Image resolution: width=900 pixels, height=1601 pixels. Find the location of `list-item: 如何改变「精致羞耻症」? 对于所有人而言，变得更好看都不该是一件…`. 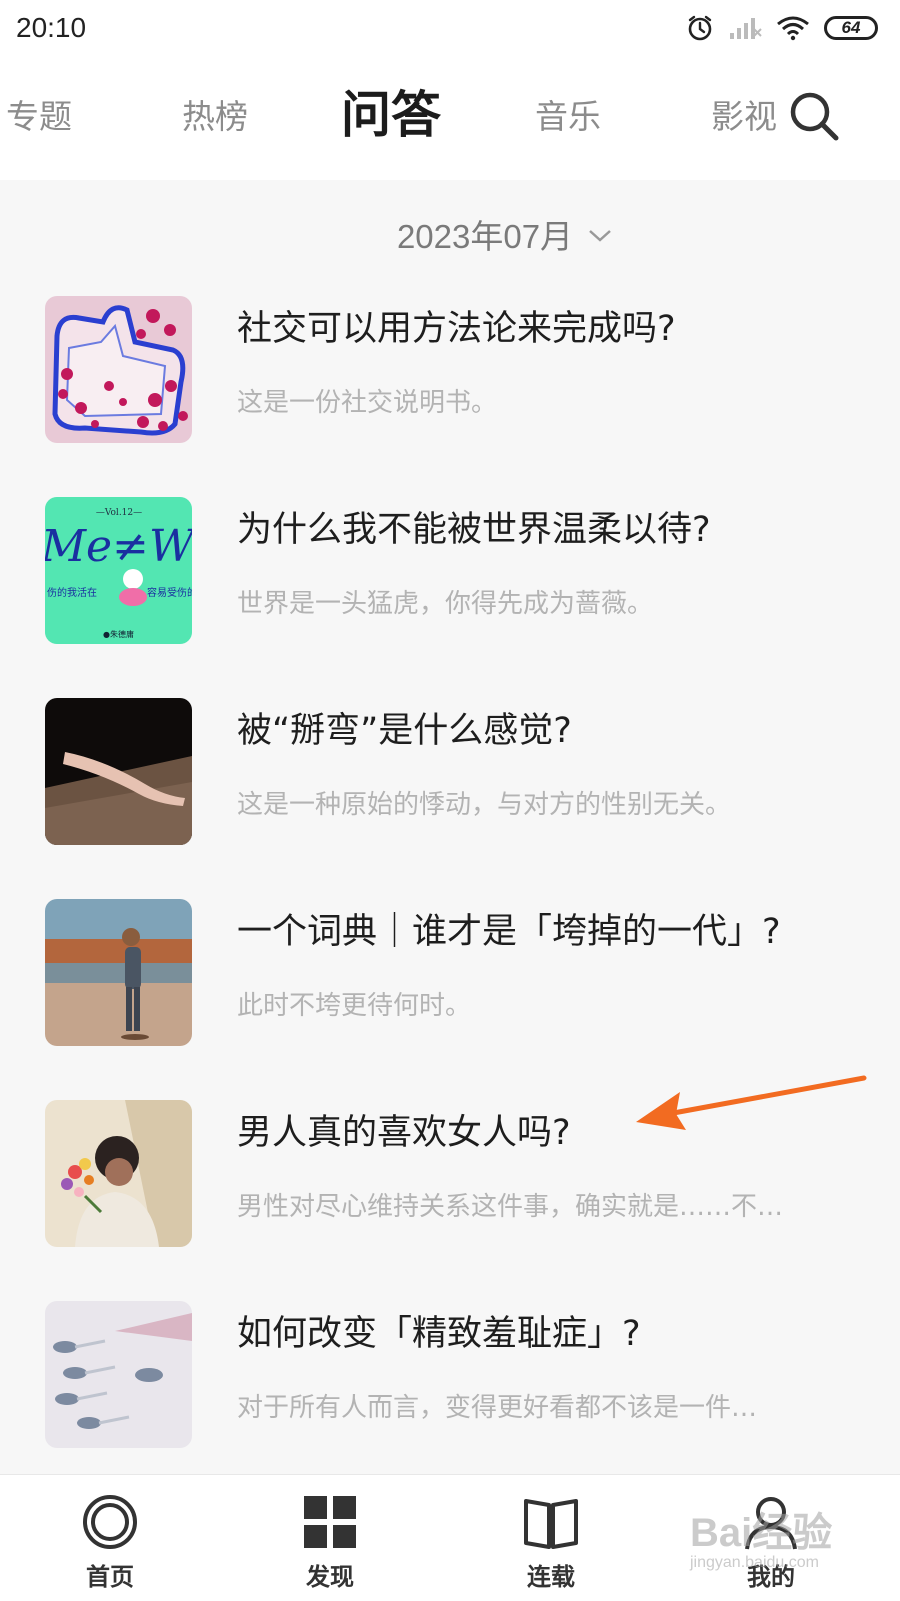

list-item: 如何改变「精致羞耻症」? 对于所有人而言，变得更好看都不该是一件… is located at coordinates (450, 1387).